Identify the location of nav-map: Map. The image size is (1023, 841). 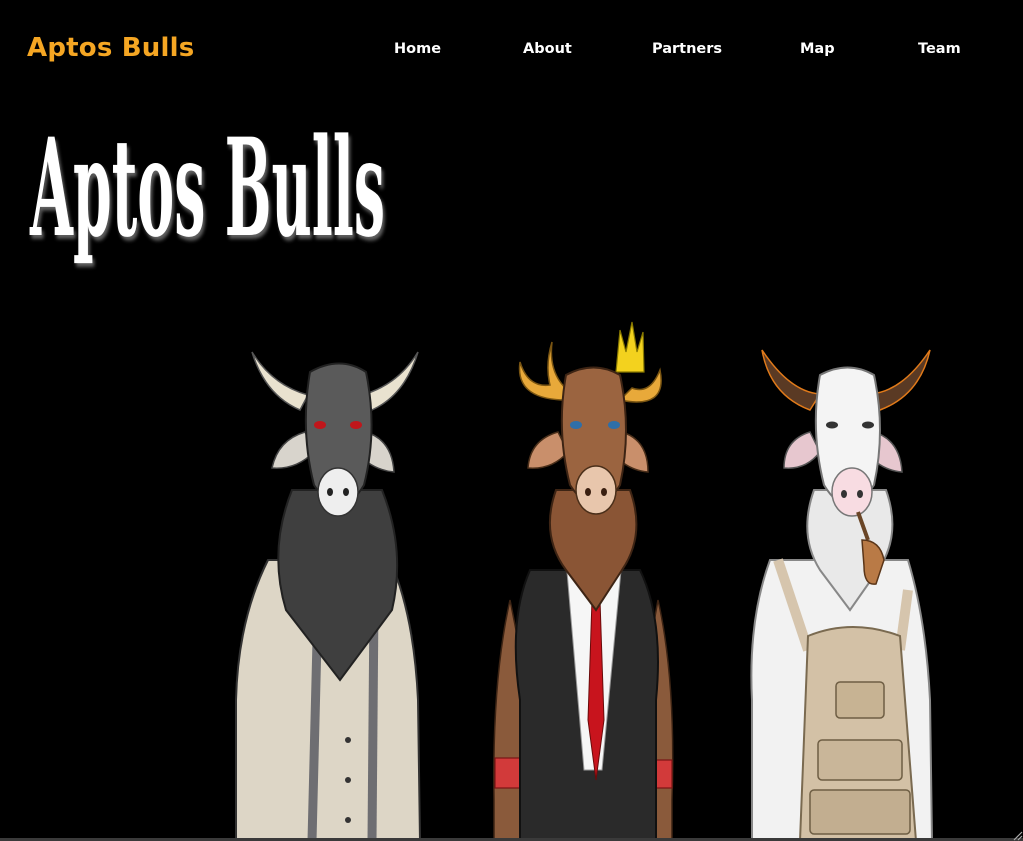
(817, 49).